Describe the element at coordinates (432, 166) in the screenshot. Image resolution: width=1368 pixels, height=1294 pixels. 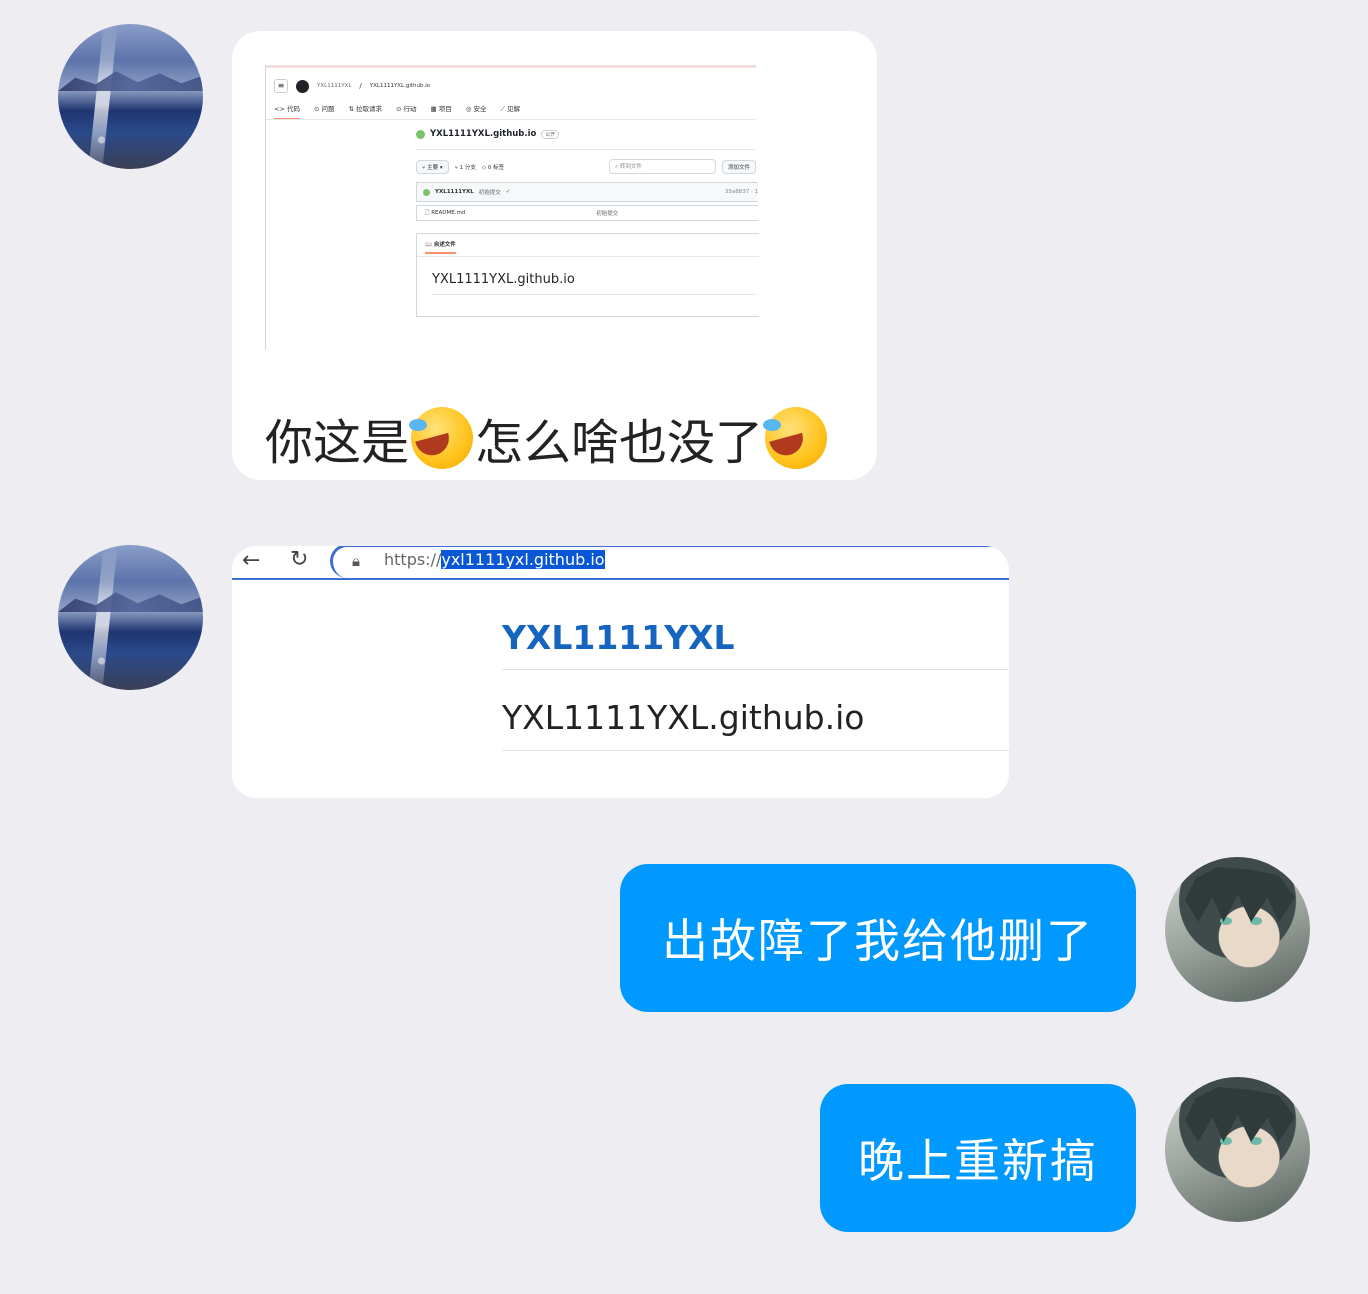
I see `branch-selector: ⑂ 主要 ▾` at that location.